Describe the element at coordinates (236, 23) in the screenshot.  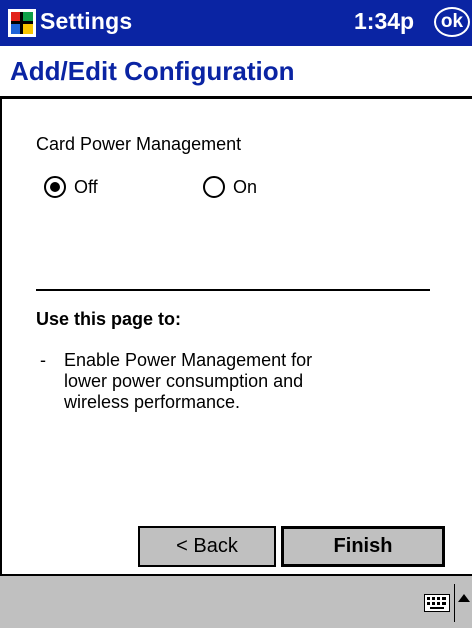
I see `title-bar: Settings 1:34p ok` at that location.